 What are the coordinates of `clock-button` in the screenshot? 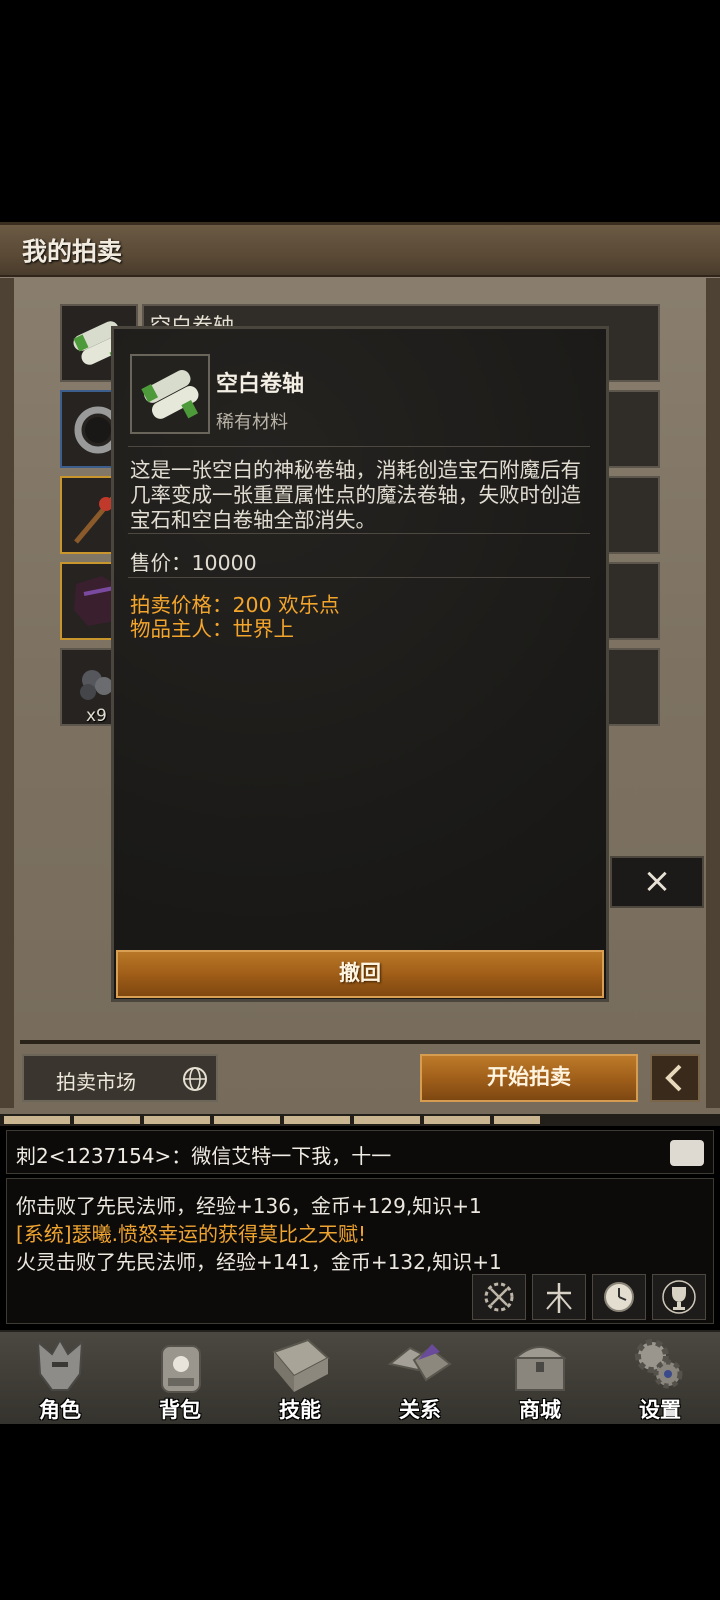 It's located at (619, 1297).